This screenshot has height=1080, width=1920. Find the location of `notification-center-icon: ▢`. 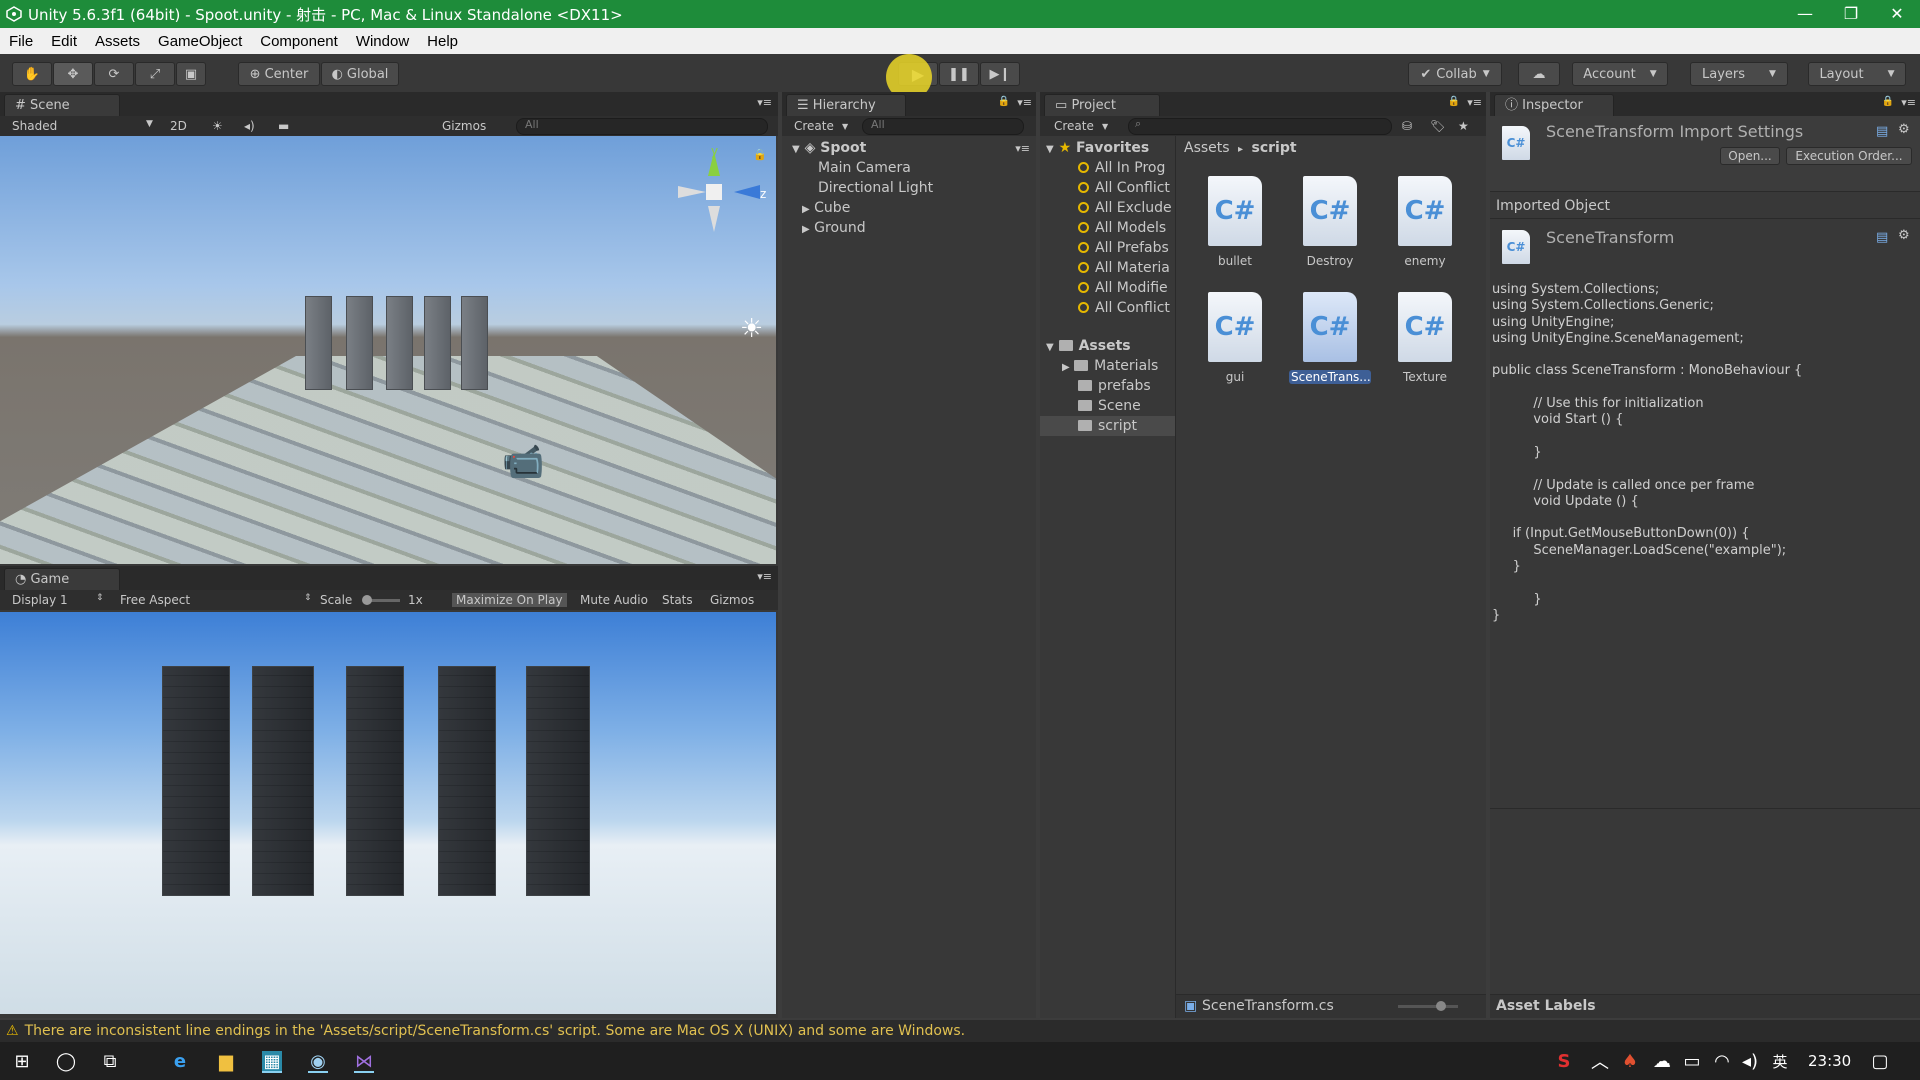

notification-center-icon: ▢ is located at coordinates (1880, 1061).